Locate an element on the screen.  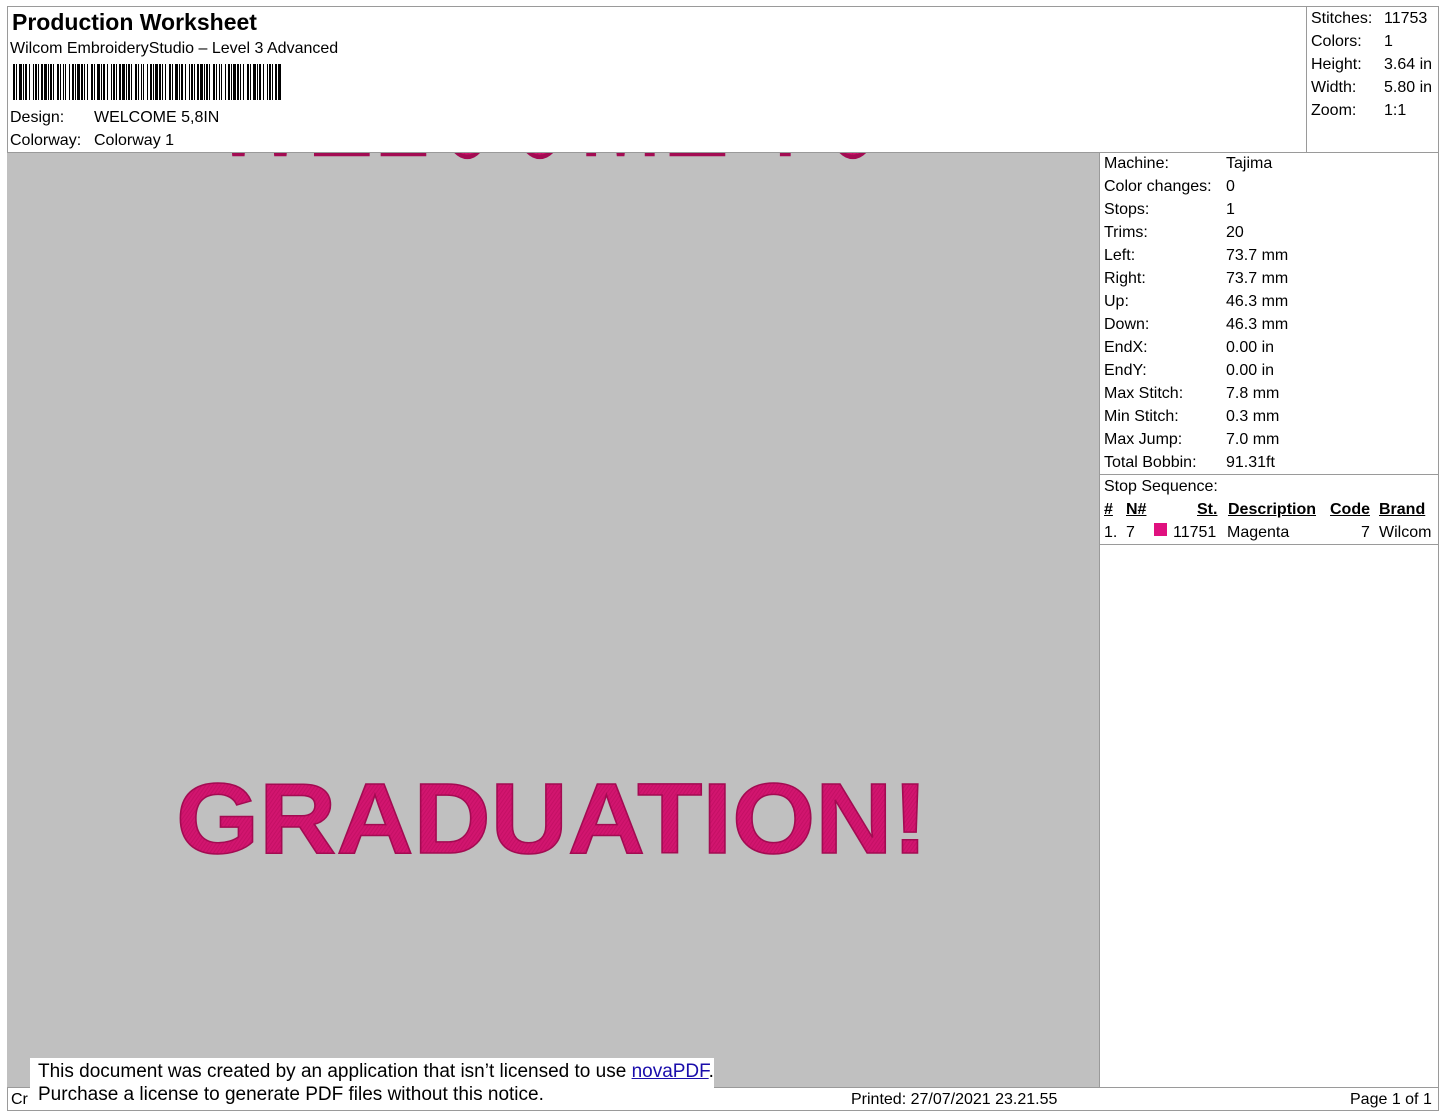
machine-value: Tajima is located at coordinates (1249, 163).